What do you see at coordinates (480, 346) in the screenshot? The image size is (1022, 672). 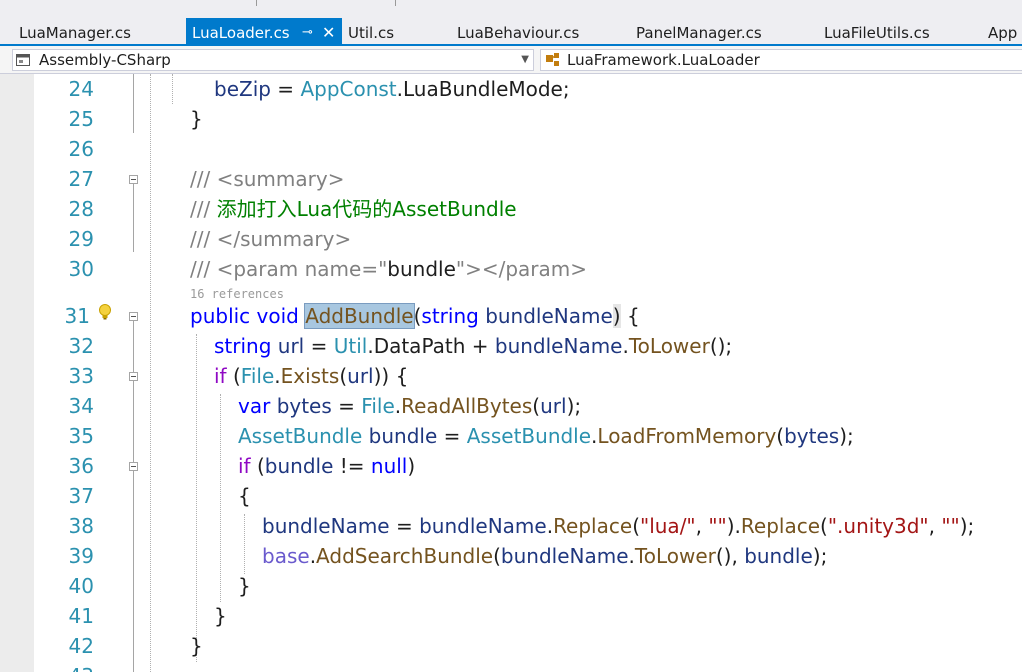 I see `token: +` at bounding box center [480, 346].